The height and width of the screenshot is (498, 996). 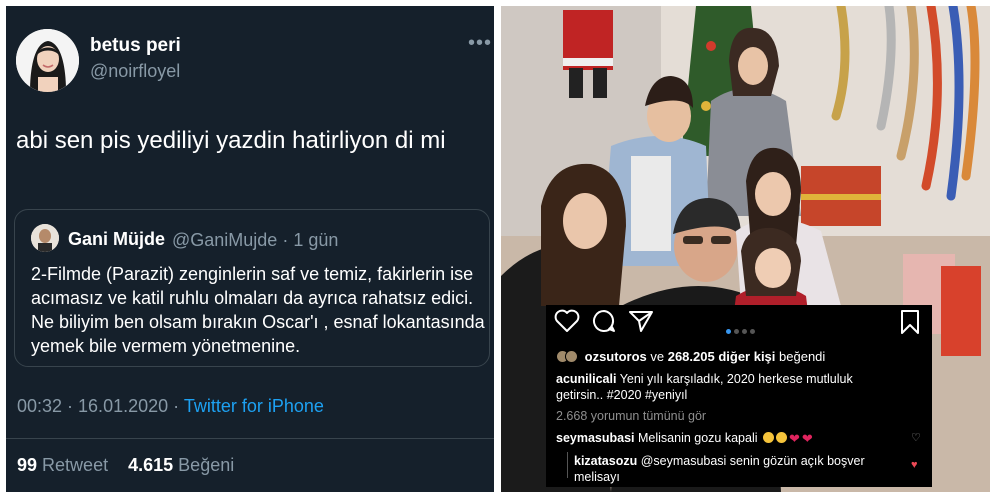 I want to click on avatar-photo, so click(x=47, y=60).